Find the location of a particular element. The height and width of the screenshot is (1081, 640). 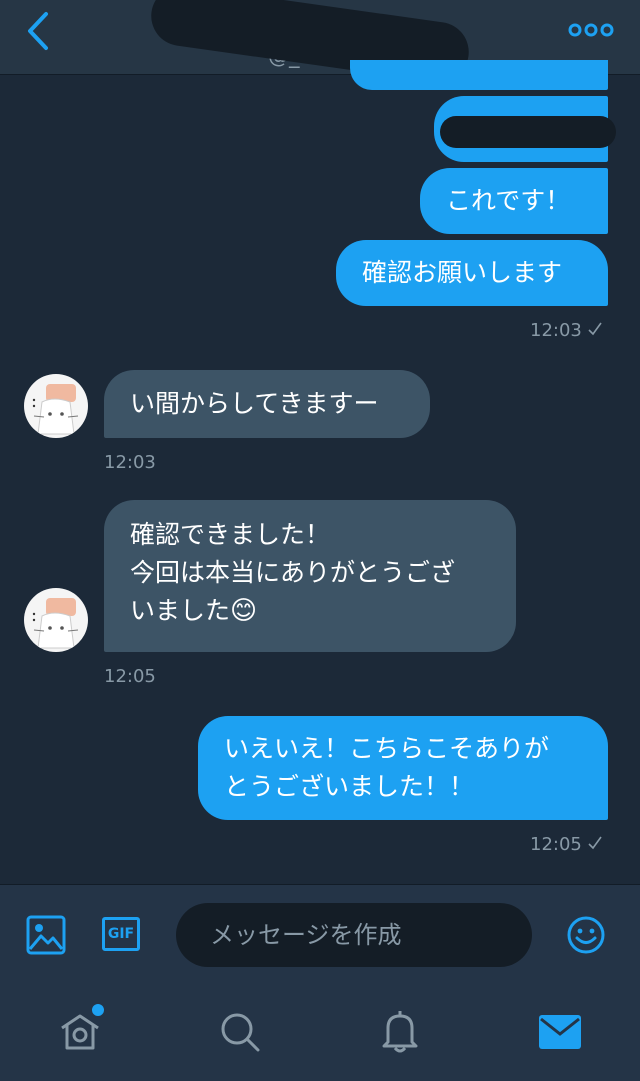

search-icon is located at coordinates (240, 1032).